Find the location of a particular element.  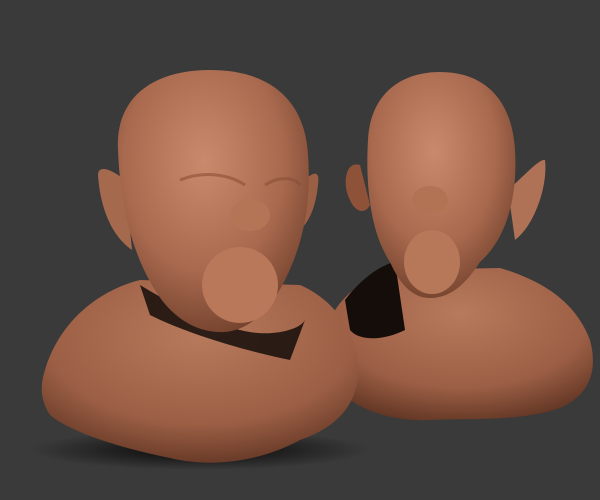

right-bust-nose is located at coordinates (430, 200).